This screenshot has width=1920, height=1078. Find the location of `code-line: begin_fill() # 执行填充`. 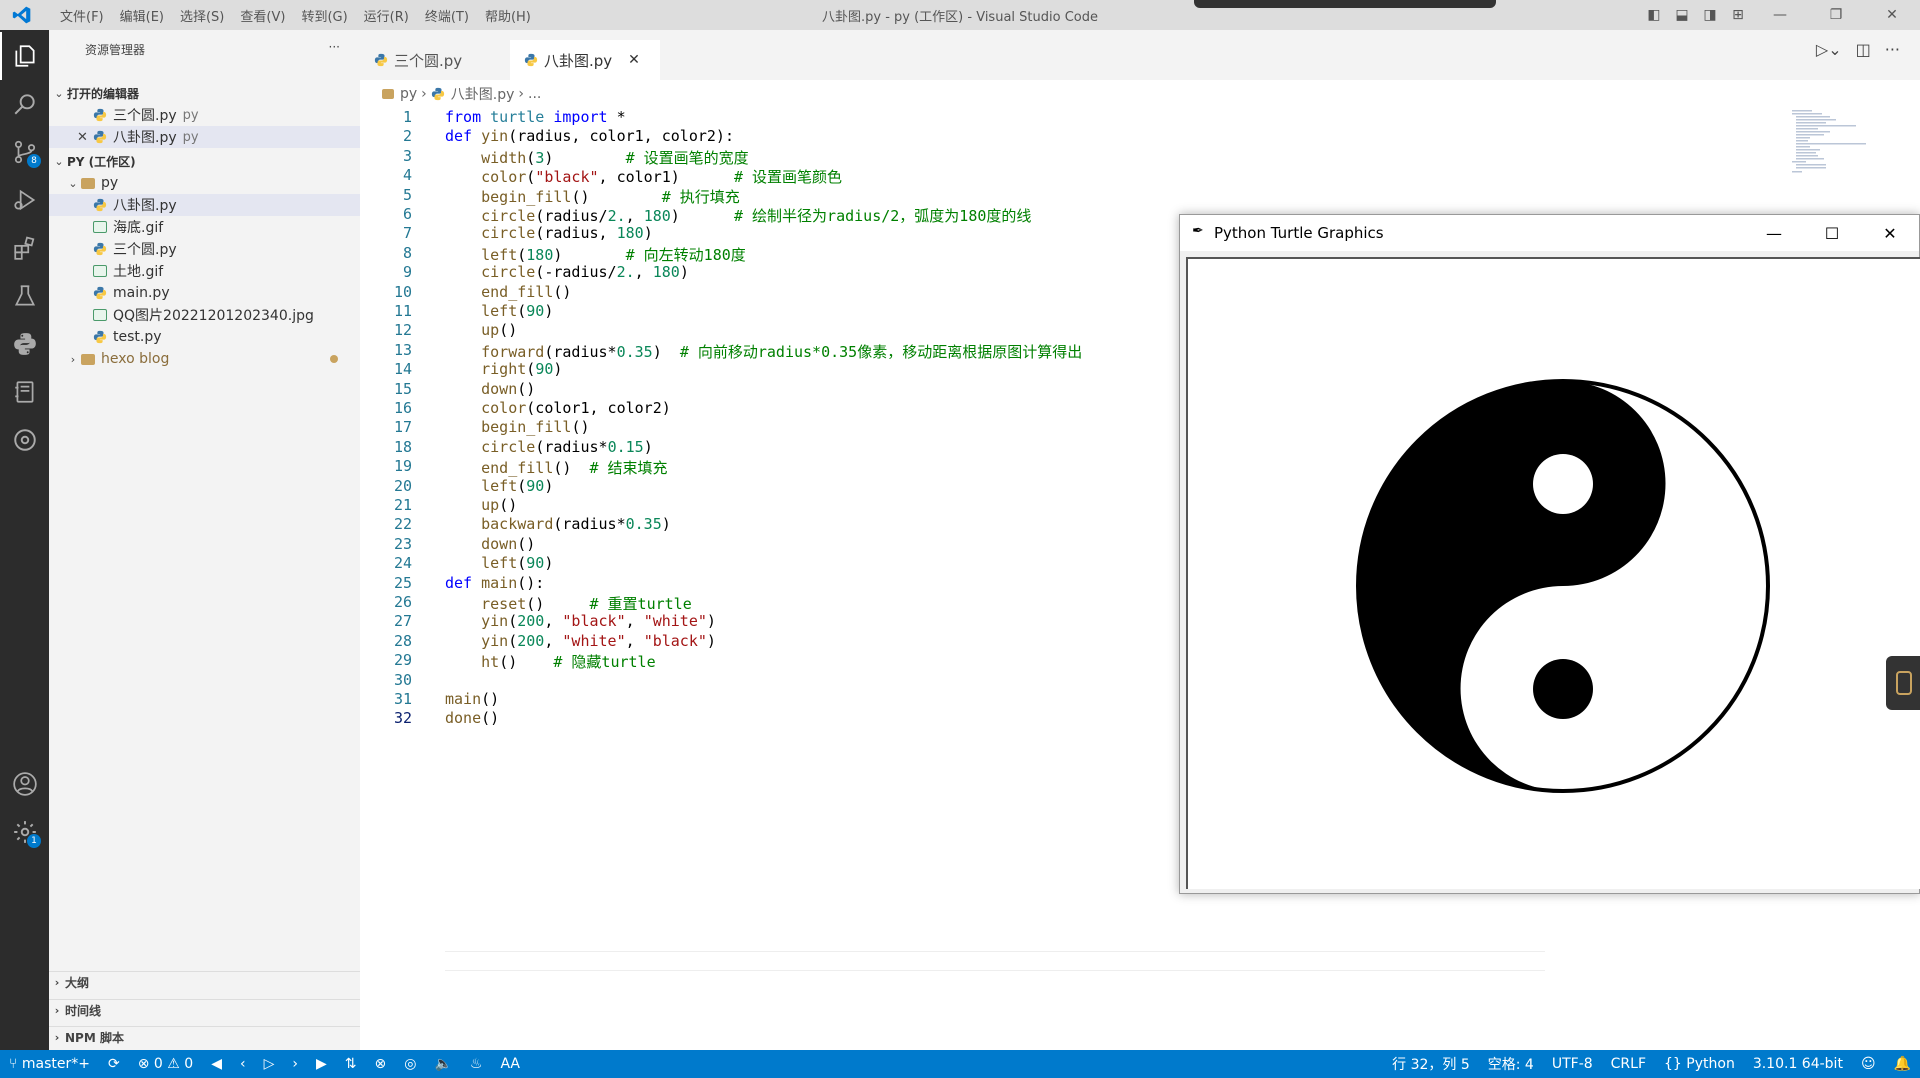

code-line: begin_fill() # 执行填充 is located at coordinates (592, 196).